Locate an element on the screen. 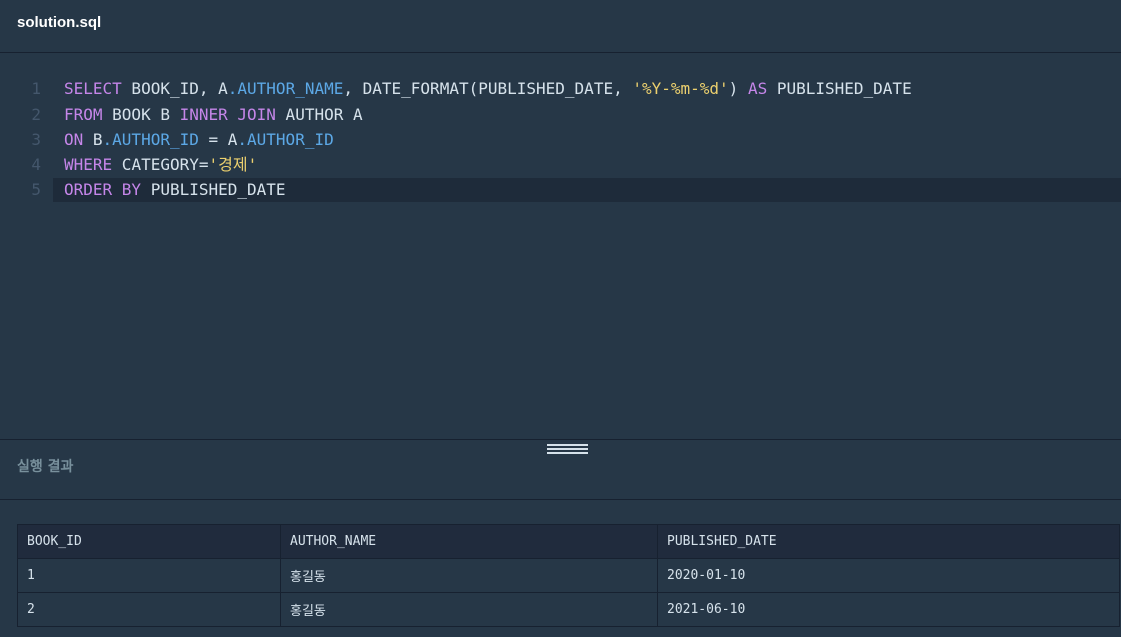  table-row: 1 홍길동 2020-01-10 is located at coordinates (568, 575).